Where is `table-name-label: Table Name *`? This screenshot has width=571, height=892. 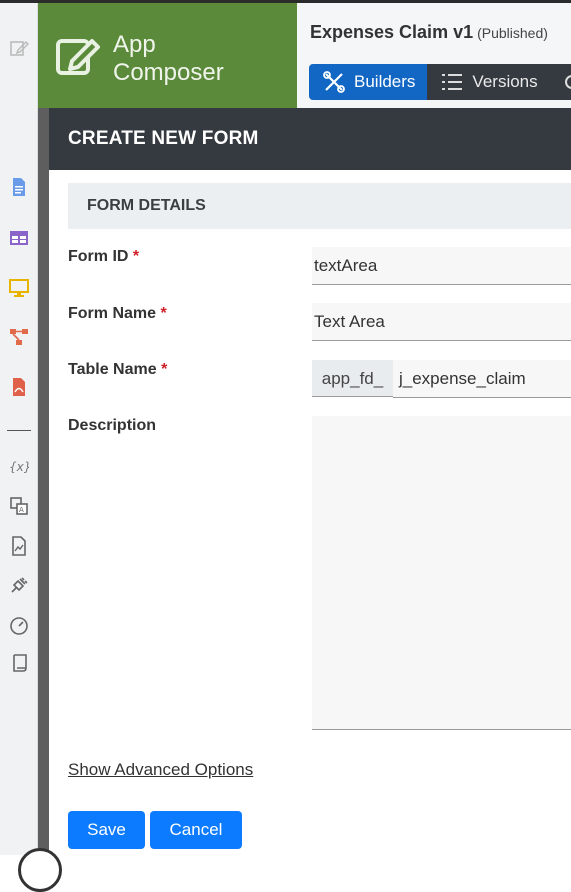
table-name-label: Table Name * is located at coordinates (117, 370).